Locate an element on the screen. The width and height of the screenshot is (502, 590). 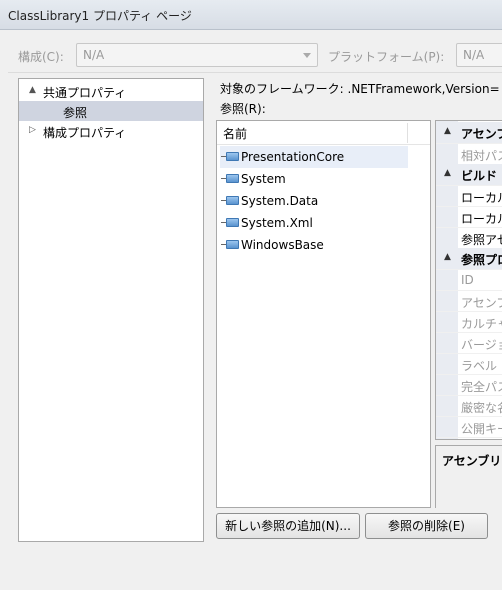
divider is located at coordinates (255, 72).